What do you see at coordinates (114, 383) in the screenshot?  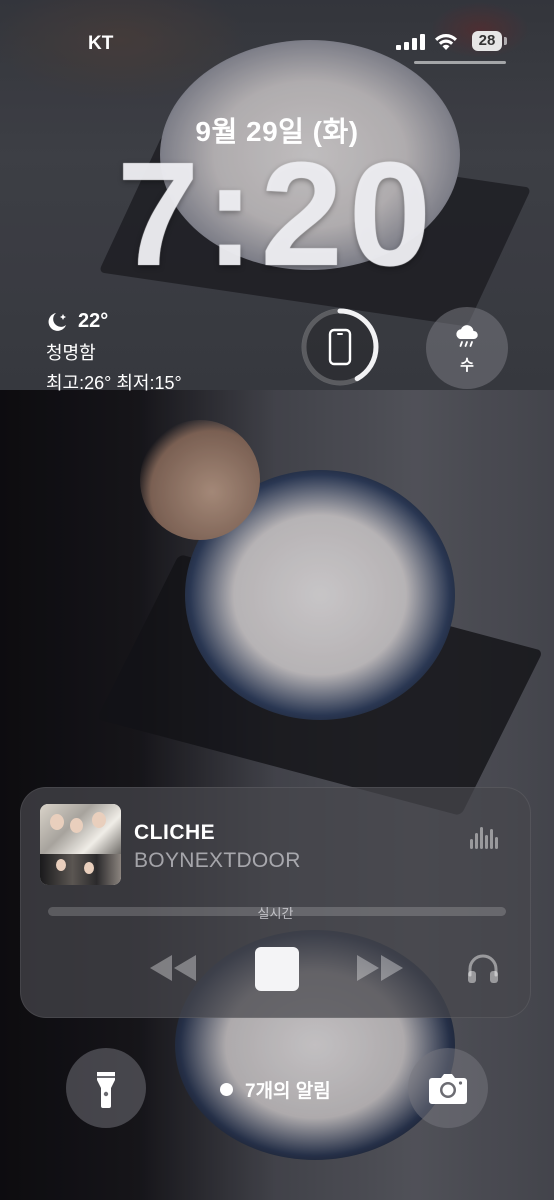 I see `weather-high-low: 최고:26° 최저:15°` at bounding box center [114, 383].